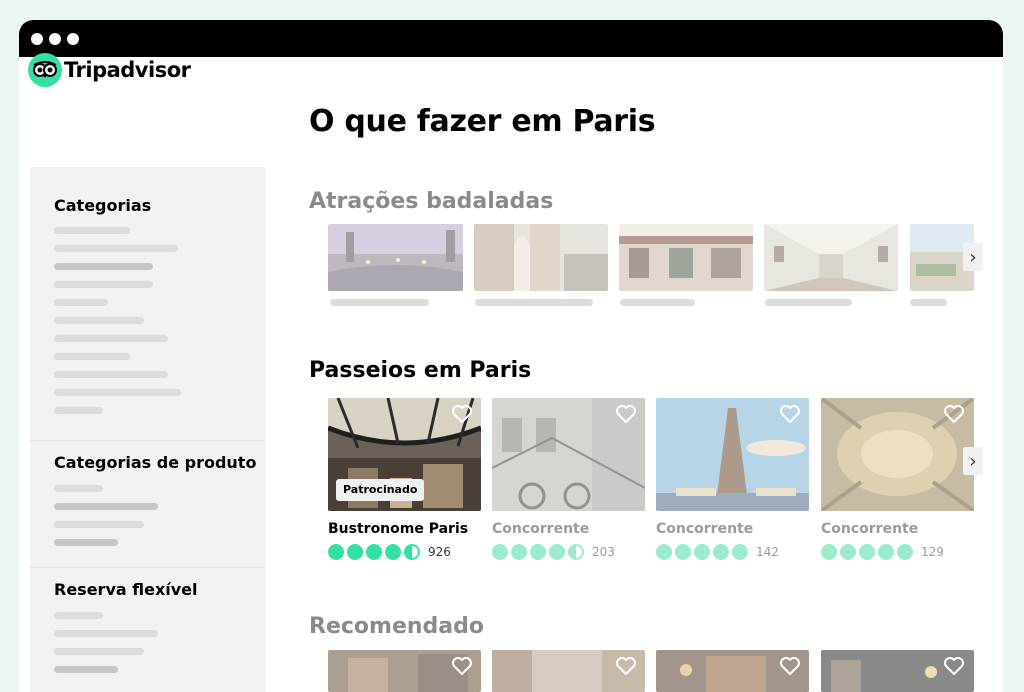 The height and width of the screenshot is (692, 1024). I want to click on attraction-photo-museum, so click(831, 257).